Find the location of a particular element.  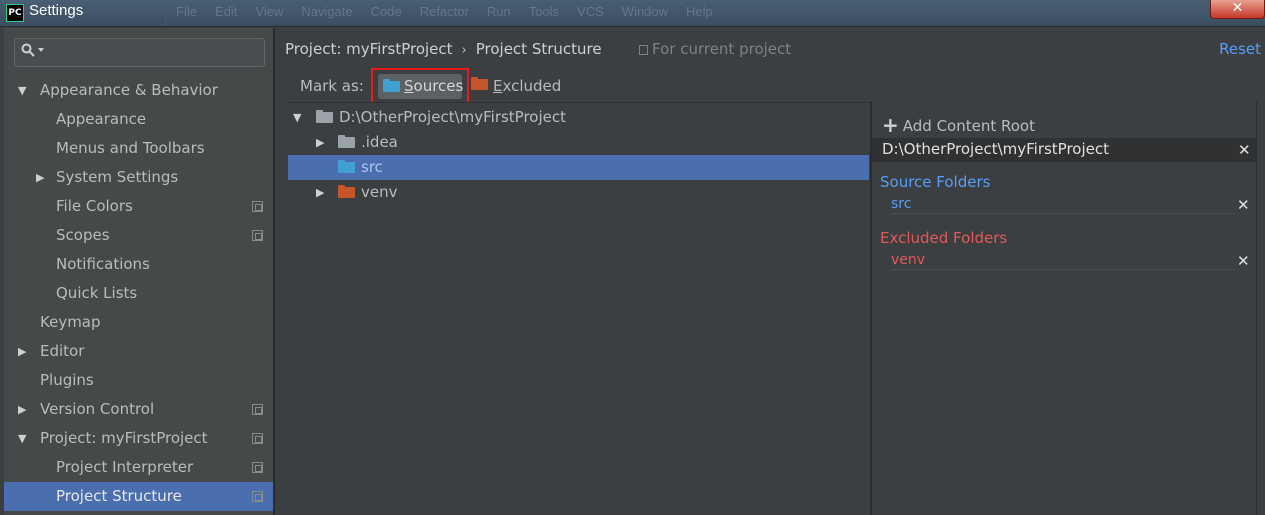

menu-item: VCS is located at coordinates (590, 11).